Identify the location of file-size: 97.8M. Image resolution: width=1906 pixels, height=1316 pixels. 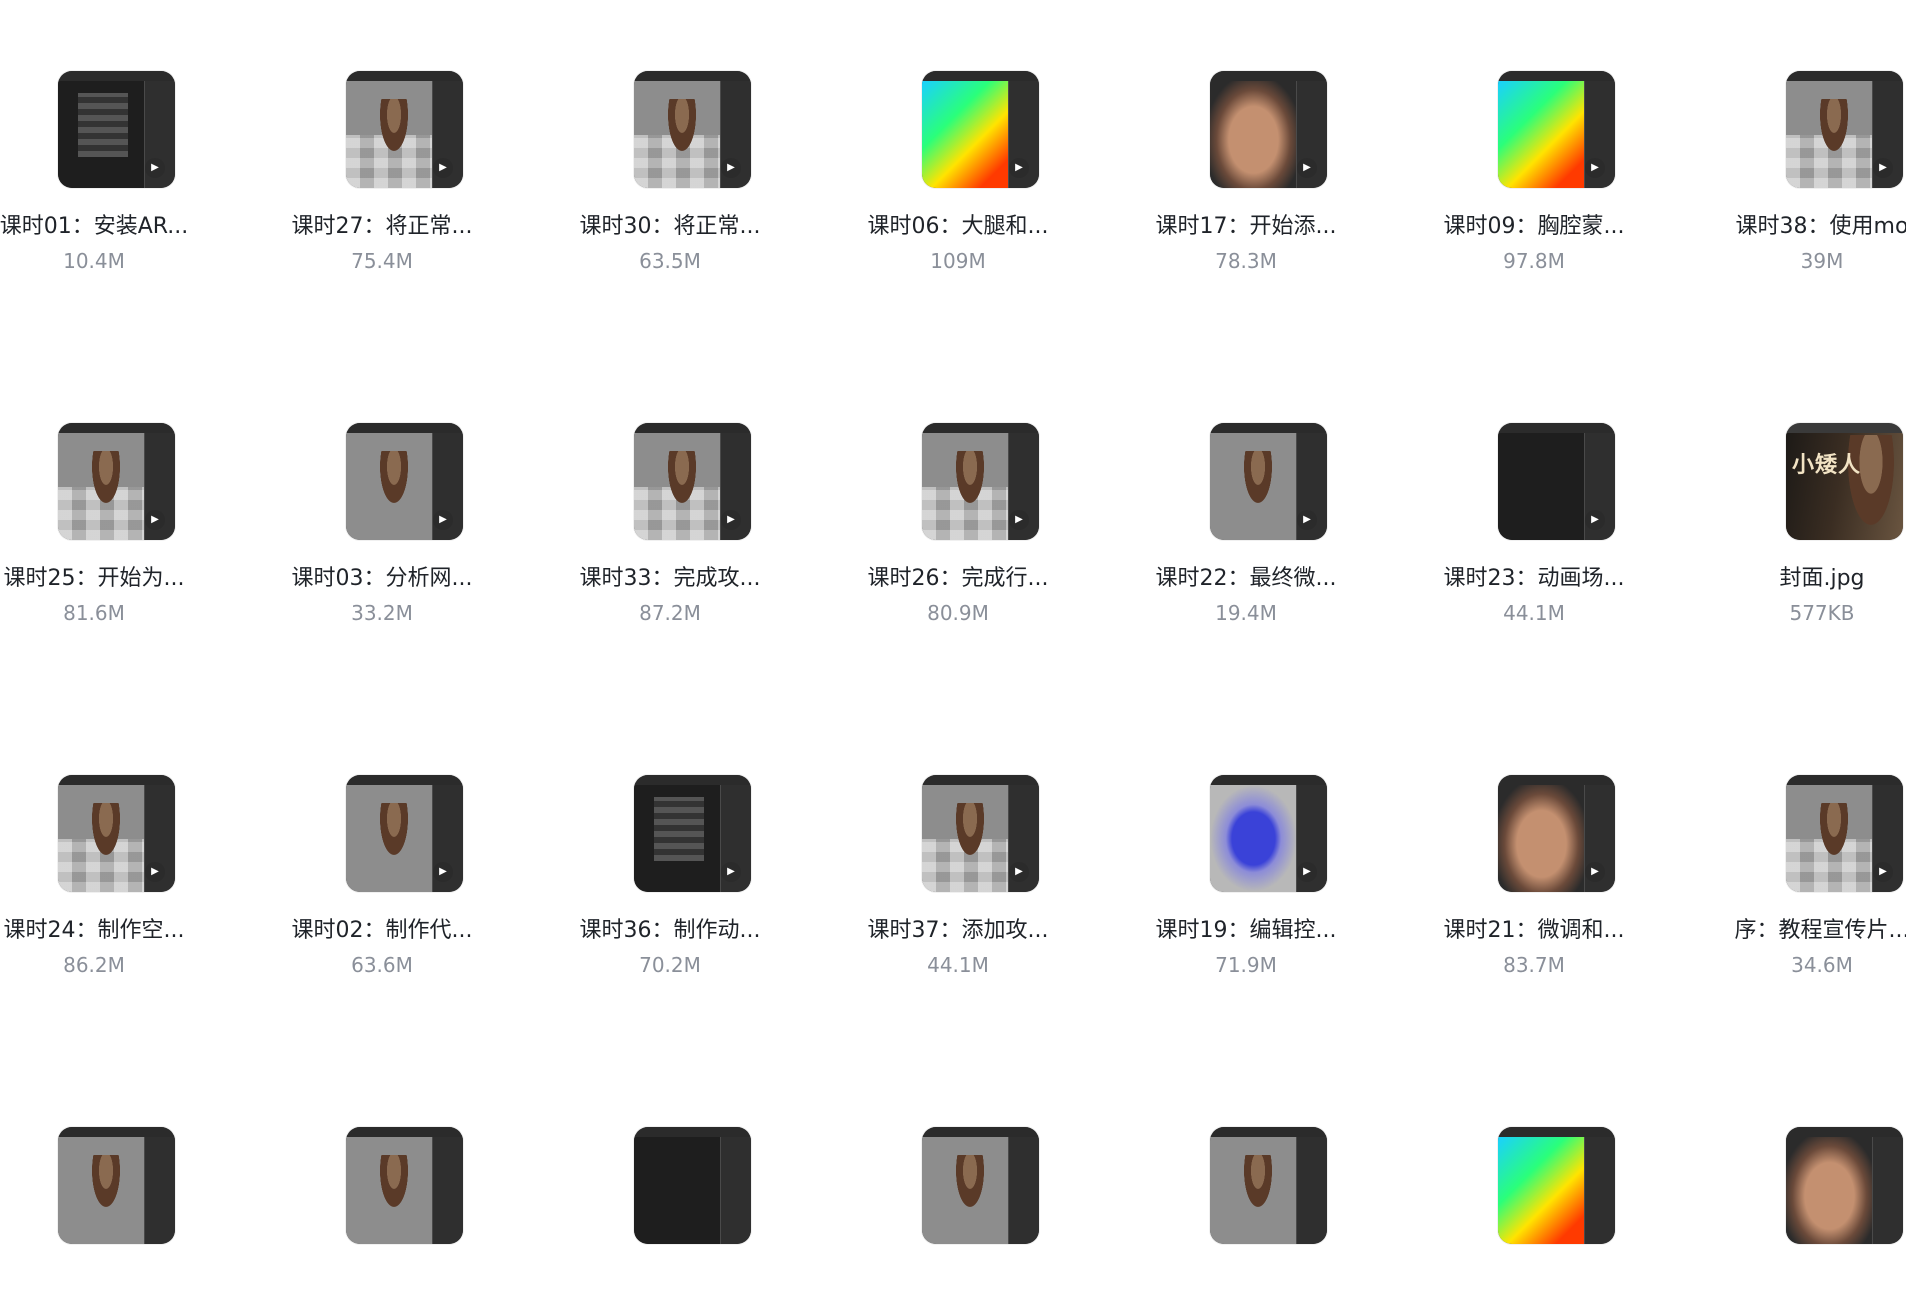
(1534, 261).